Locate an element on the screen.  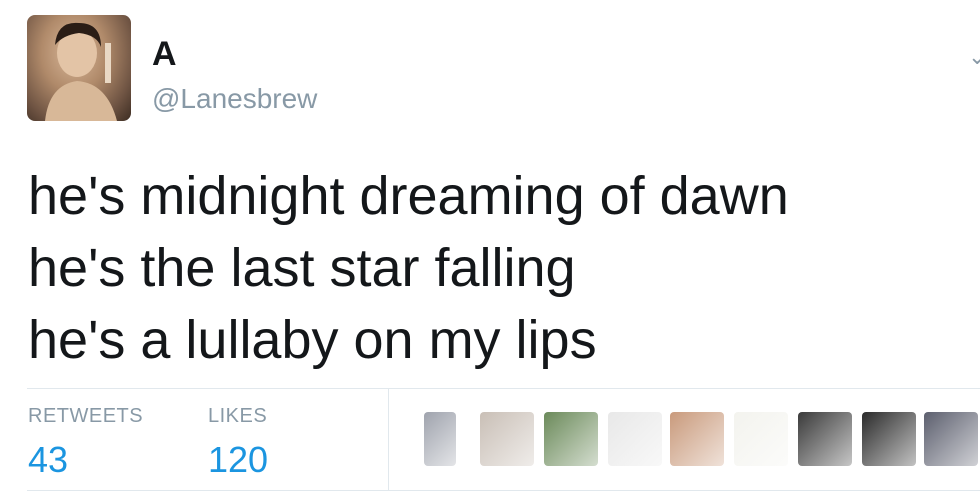
retweets-label: RETWEETS is located at coordinates (86, 416).